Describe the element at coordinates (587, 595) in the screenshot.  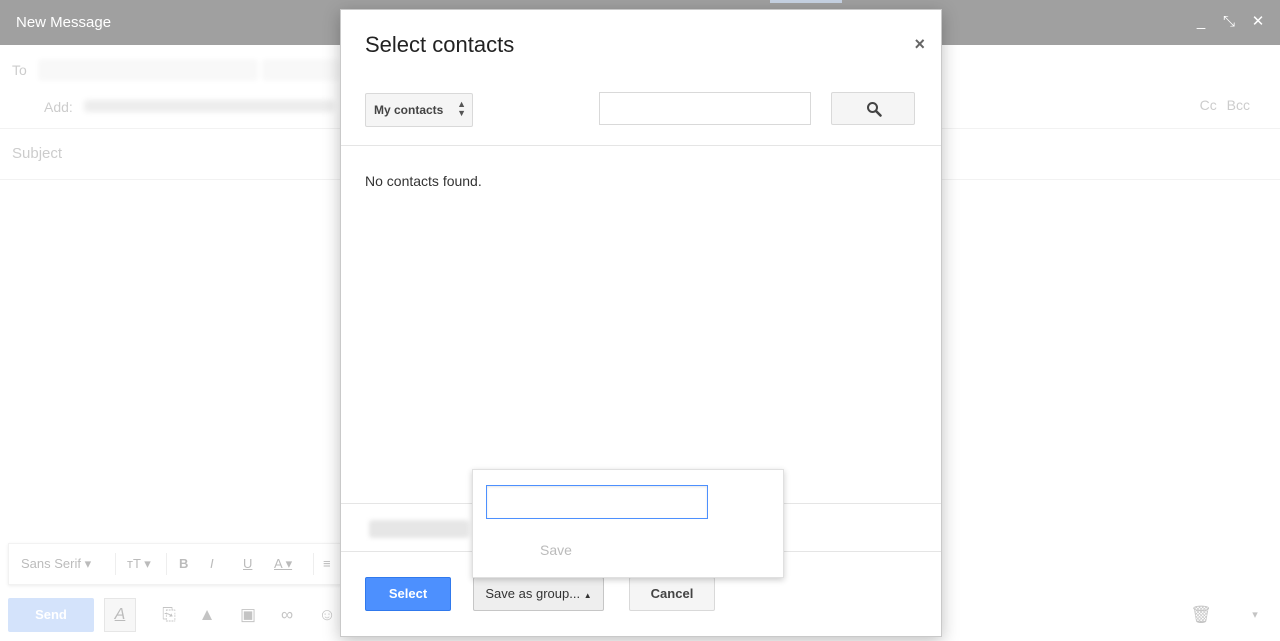
I see `caret-up-icon: ▲` at that location.